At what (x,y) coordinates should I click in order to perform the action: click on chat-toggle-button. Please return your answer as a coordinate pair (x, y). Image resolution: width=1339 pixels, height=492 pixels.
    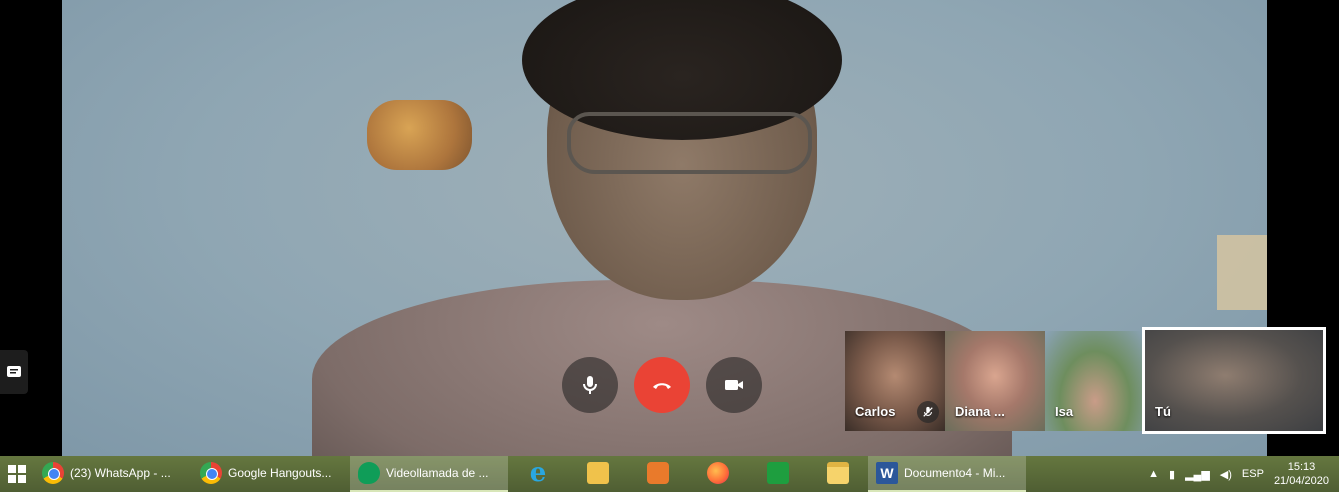
    Looking at the image, I should click on (14, 372).